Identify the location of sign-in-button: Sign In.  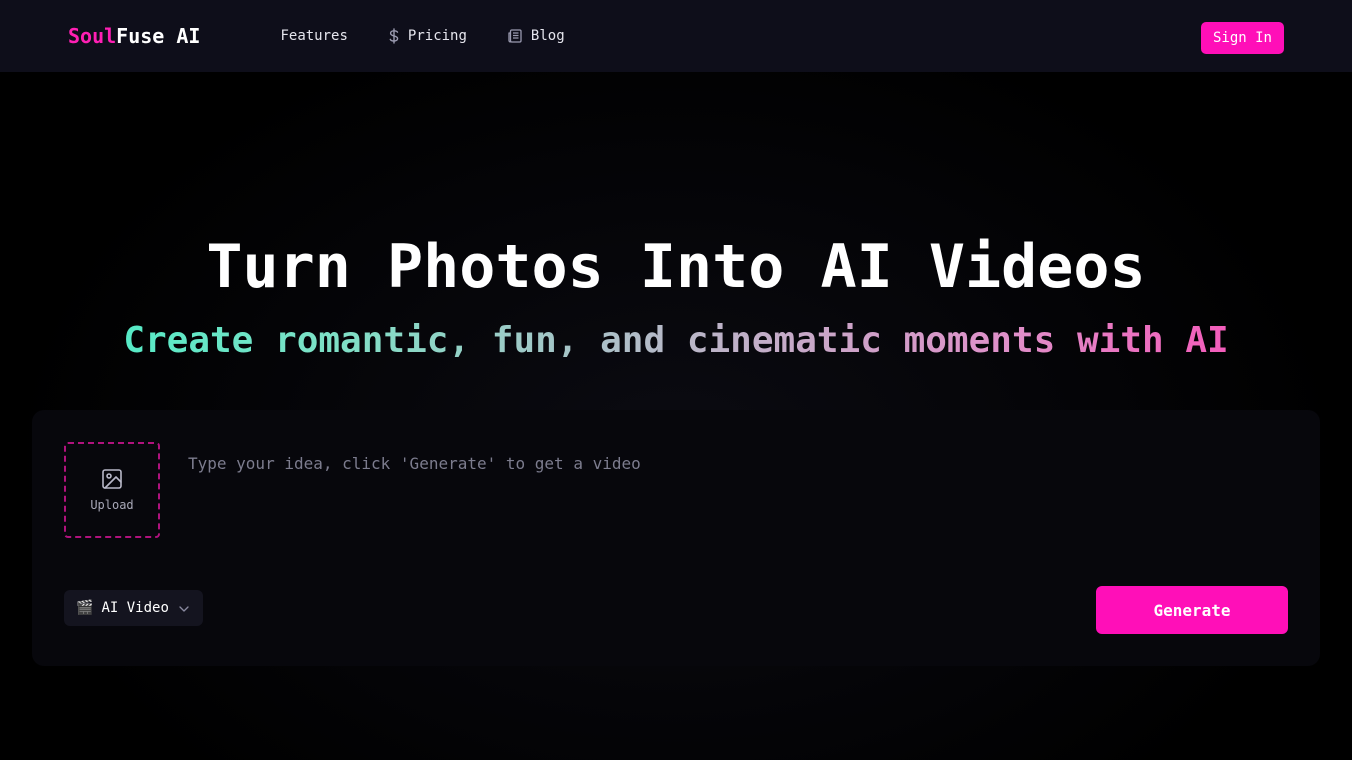
(1242, 38).